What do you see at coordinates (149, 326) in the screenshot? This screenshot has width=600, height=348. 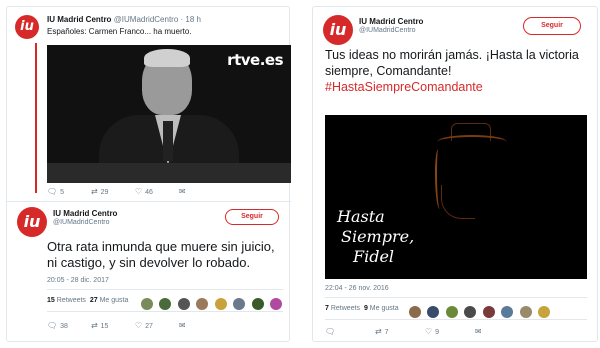 I see `like-count: 27` at bounding box center [149, 326].